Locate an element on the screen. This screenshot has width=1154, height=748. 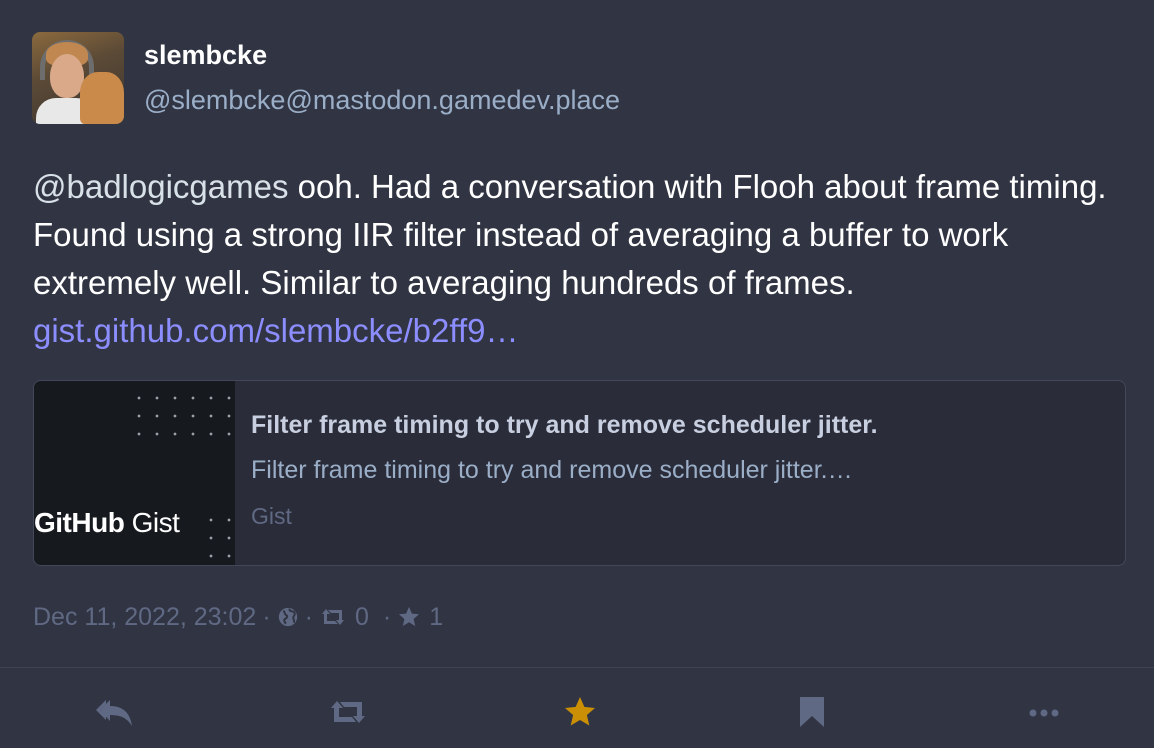
status-meta: Dec 11, 2022, 23:02 · · 0 · 1 is located at coordinates (242, 617).